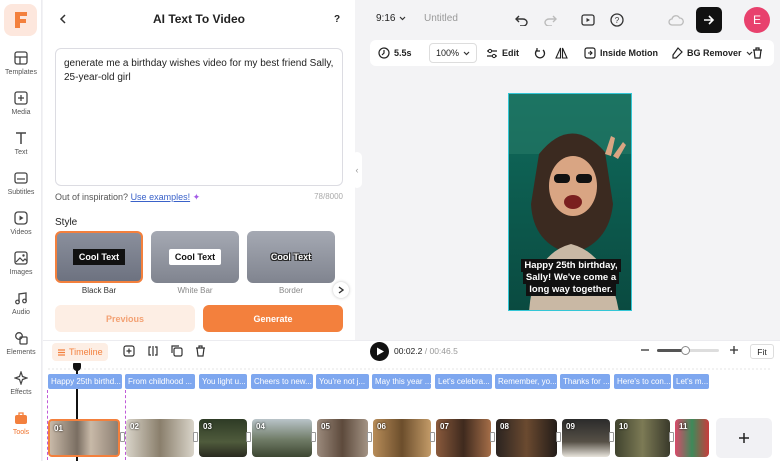 This screenshot has height=461, width=780. I want to click on motion-icon, so click(590, 53).